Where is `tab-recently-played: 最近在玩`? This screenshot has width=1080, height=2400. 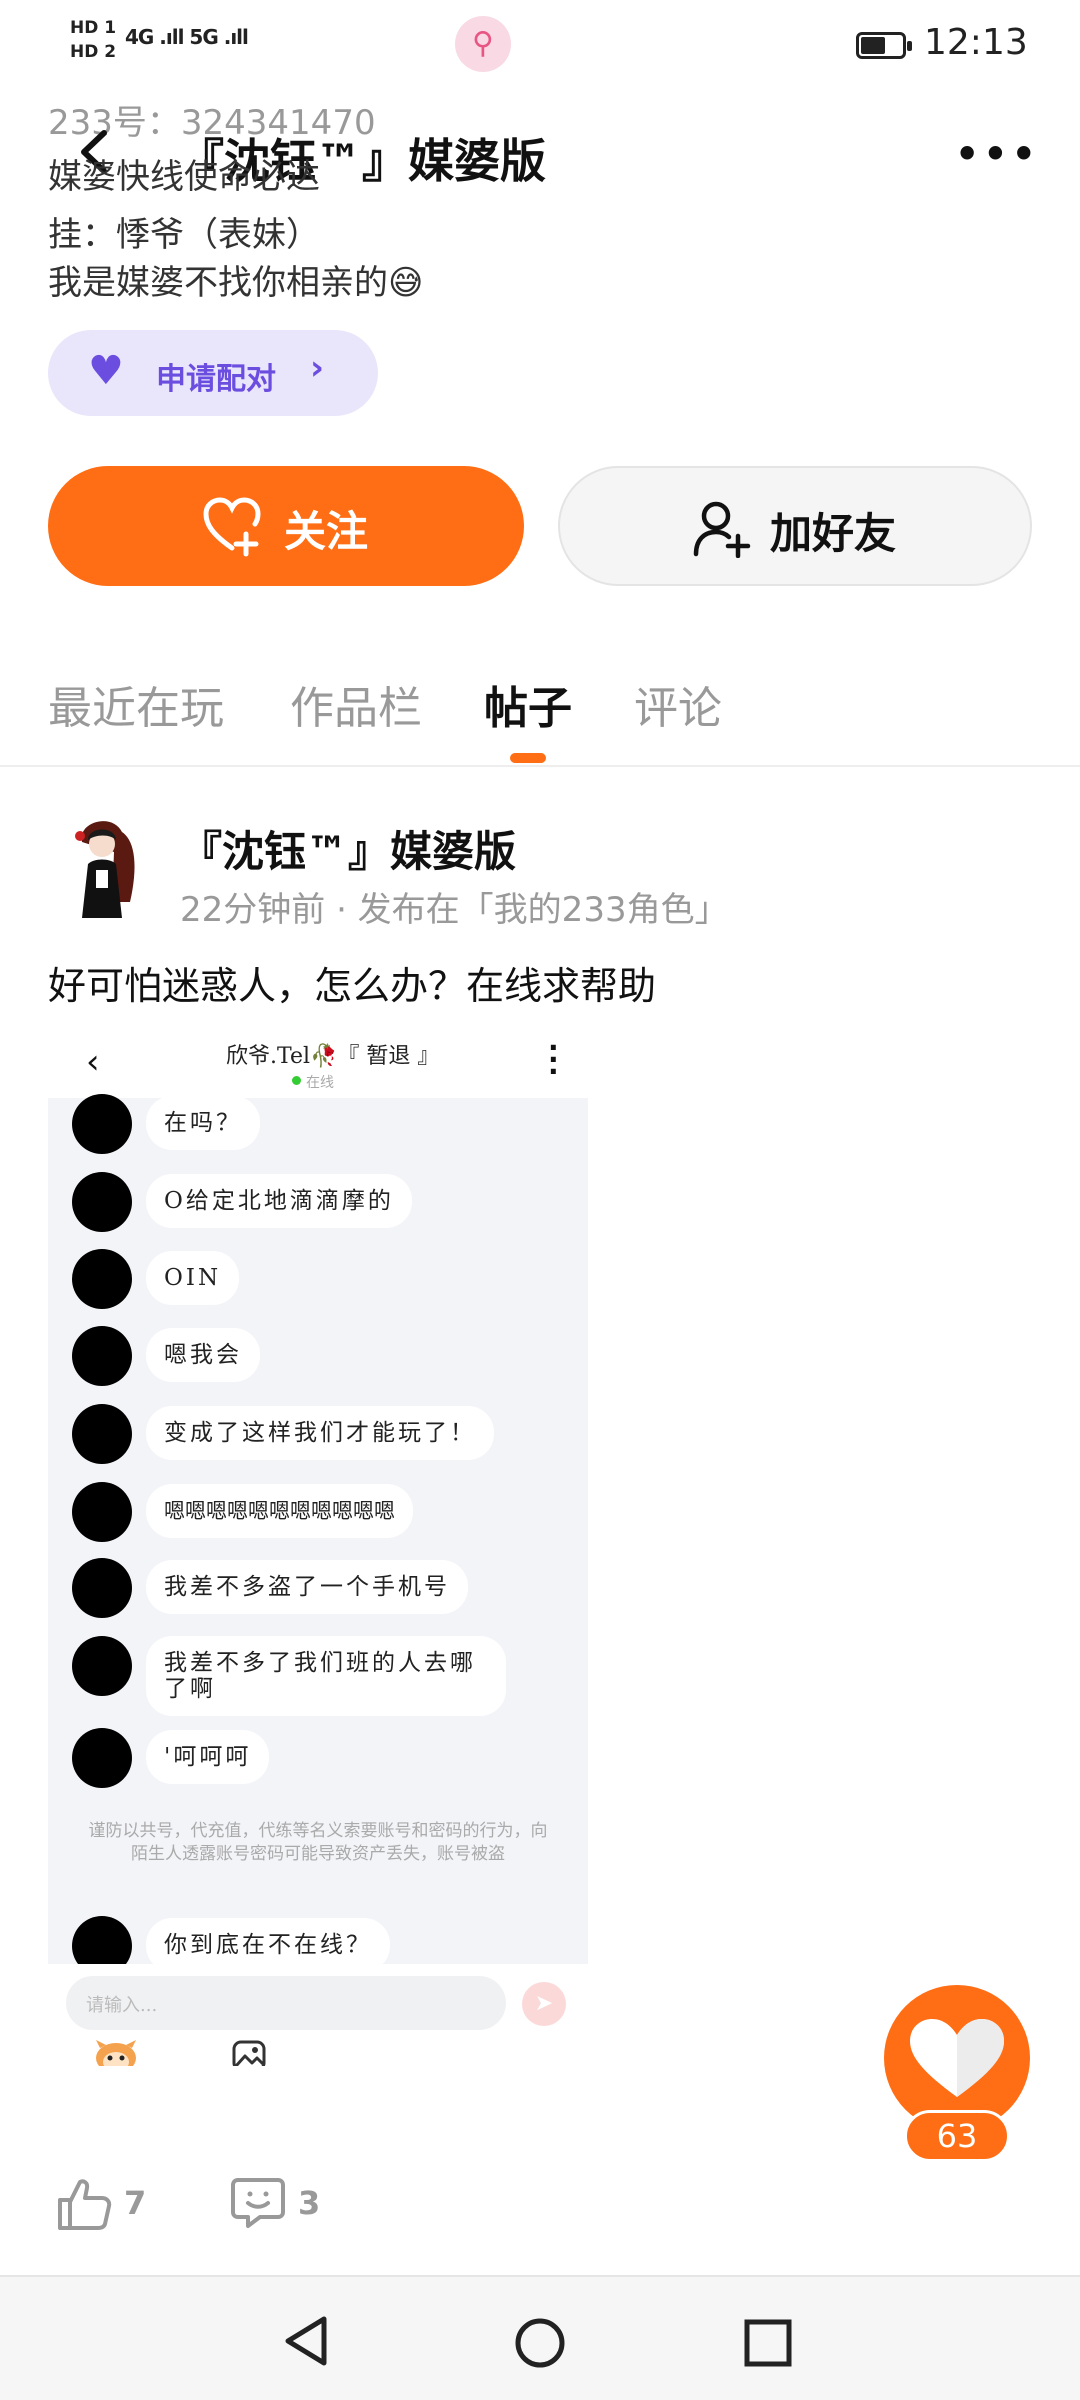
tab-recently-played: 最近在玩 is located at coordinates (136, 704).